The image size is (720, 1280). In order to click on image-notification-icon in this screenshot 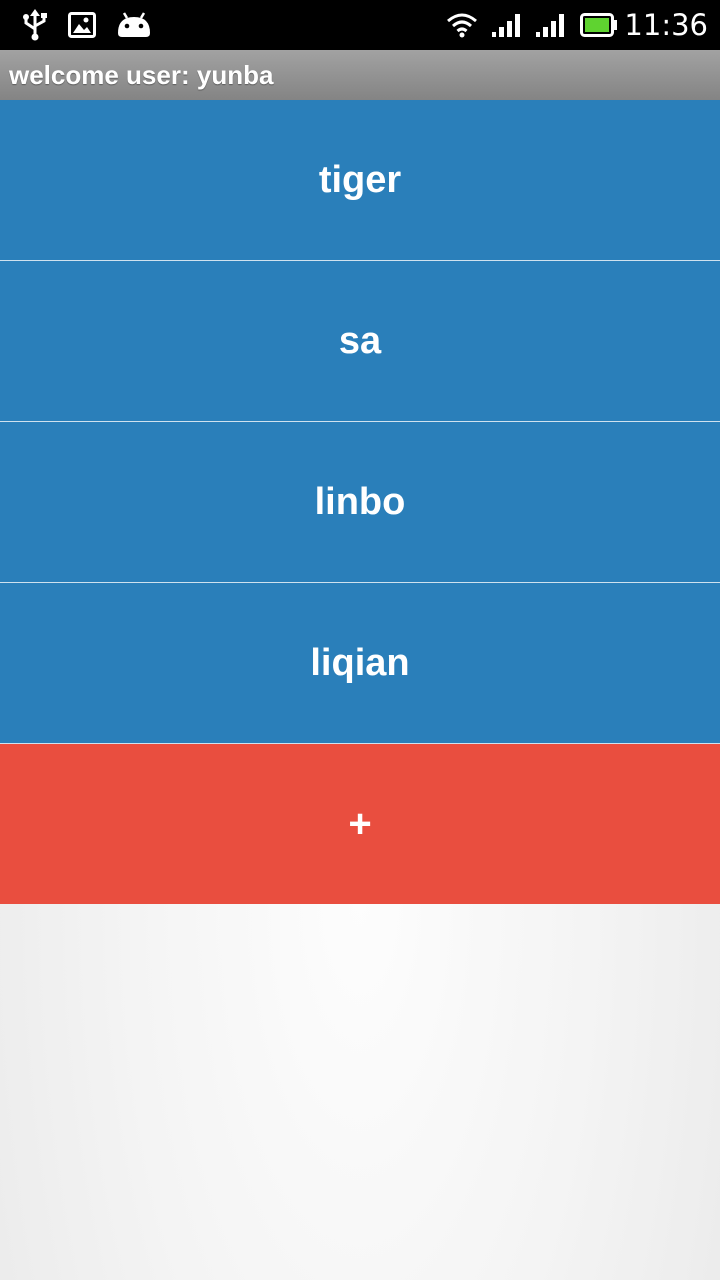, I will do `click(82, 25)`.